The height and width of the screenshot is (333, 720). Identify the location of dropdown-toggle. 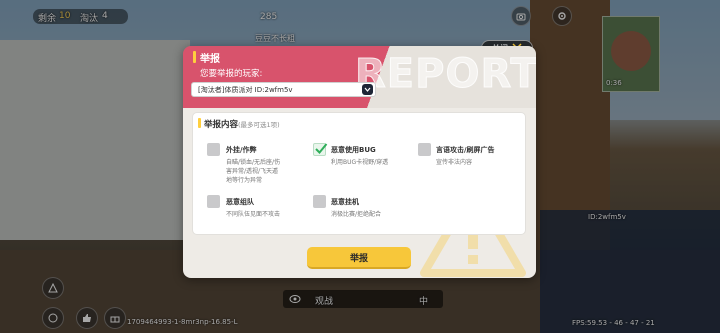
(367, 89).